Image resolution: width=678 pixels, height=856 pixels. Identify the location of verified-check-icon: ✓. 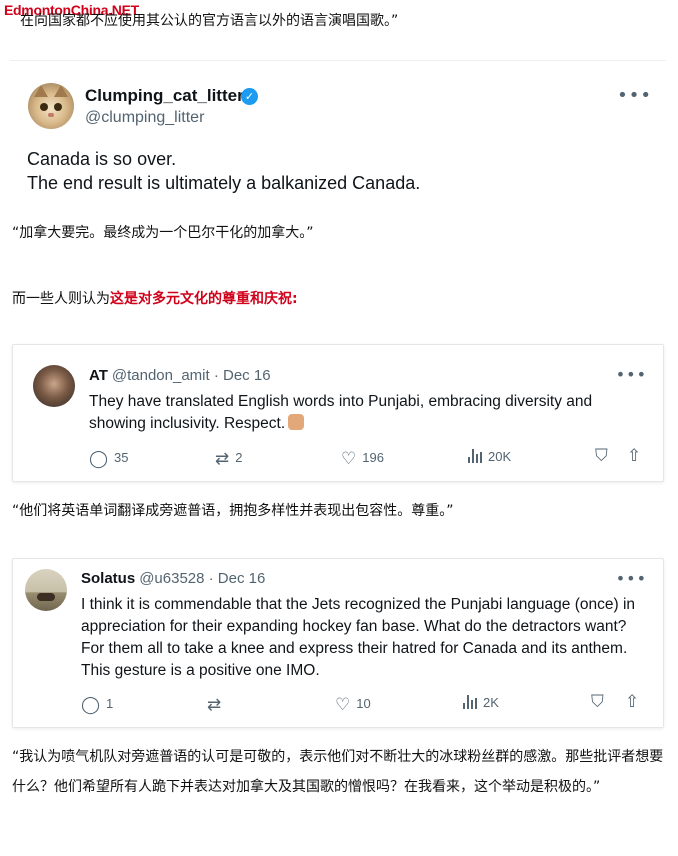
(249, 96).